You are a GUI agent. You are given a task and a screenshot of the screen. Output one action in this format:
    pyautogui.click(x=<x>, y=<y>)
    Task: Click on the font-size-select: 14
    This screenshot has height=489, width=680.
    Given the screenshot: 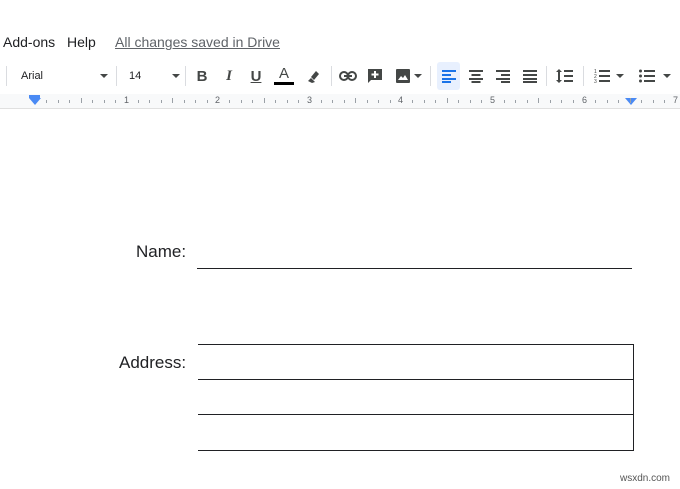 What is the action you would take?
    pyautogui.click(x=151, y=76)
    